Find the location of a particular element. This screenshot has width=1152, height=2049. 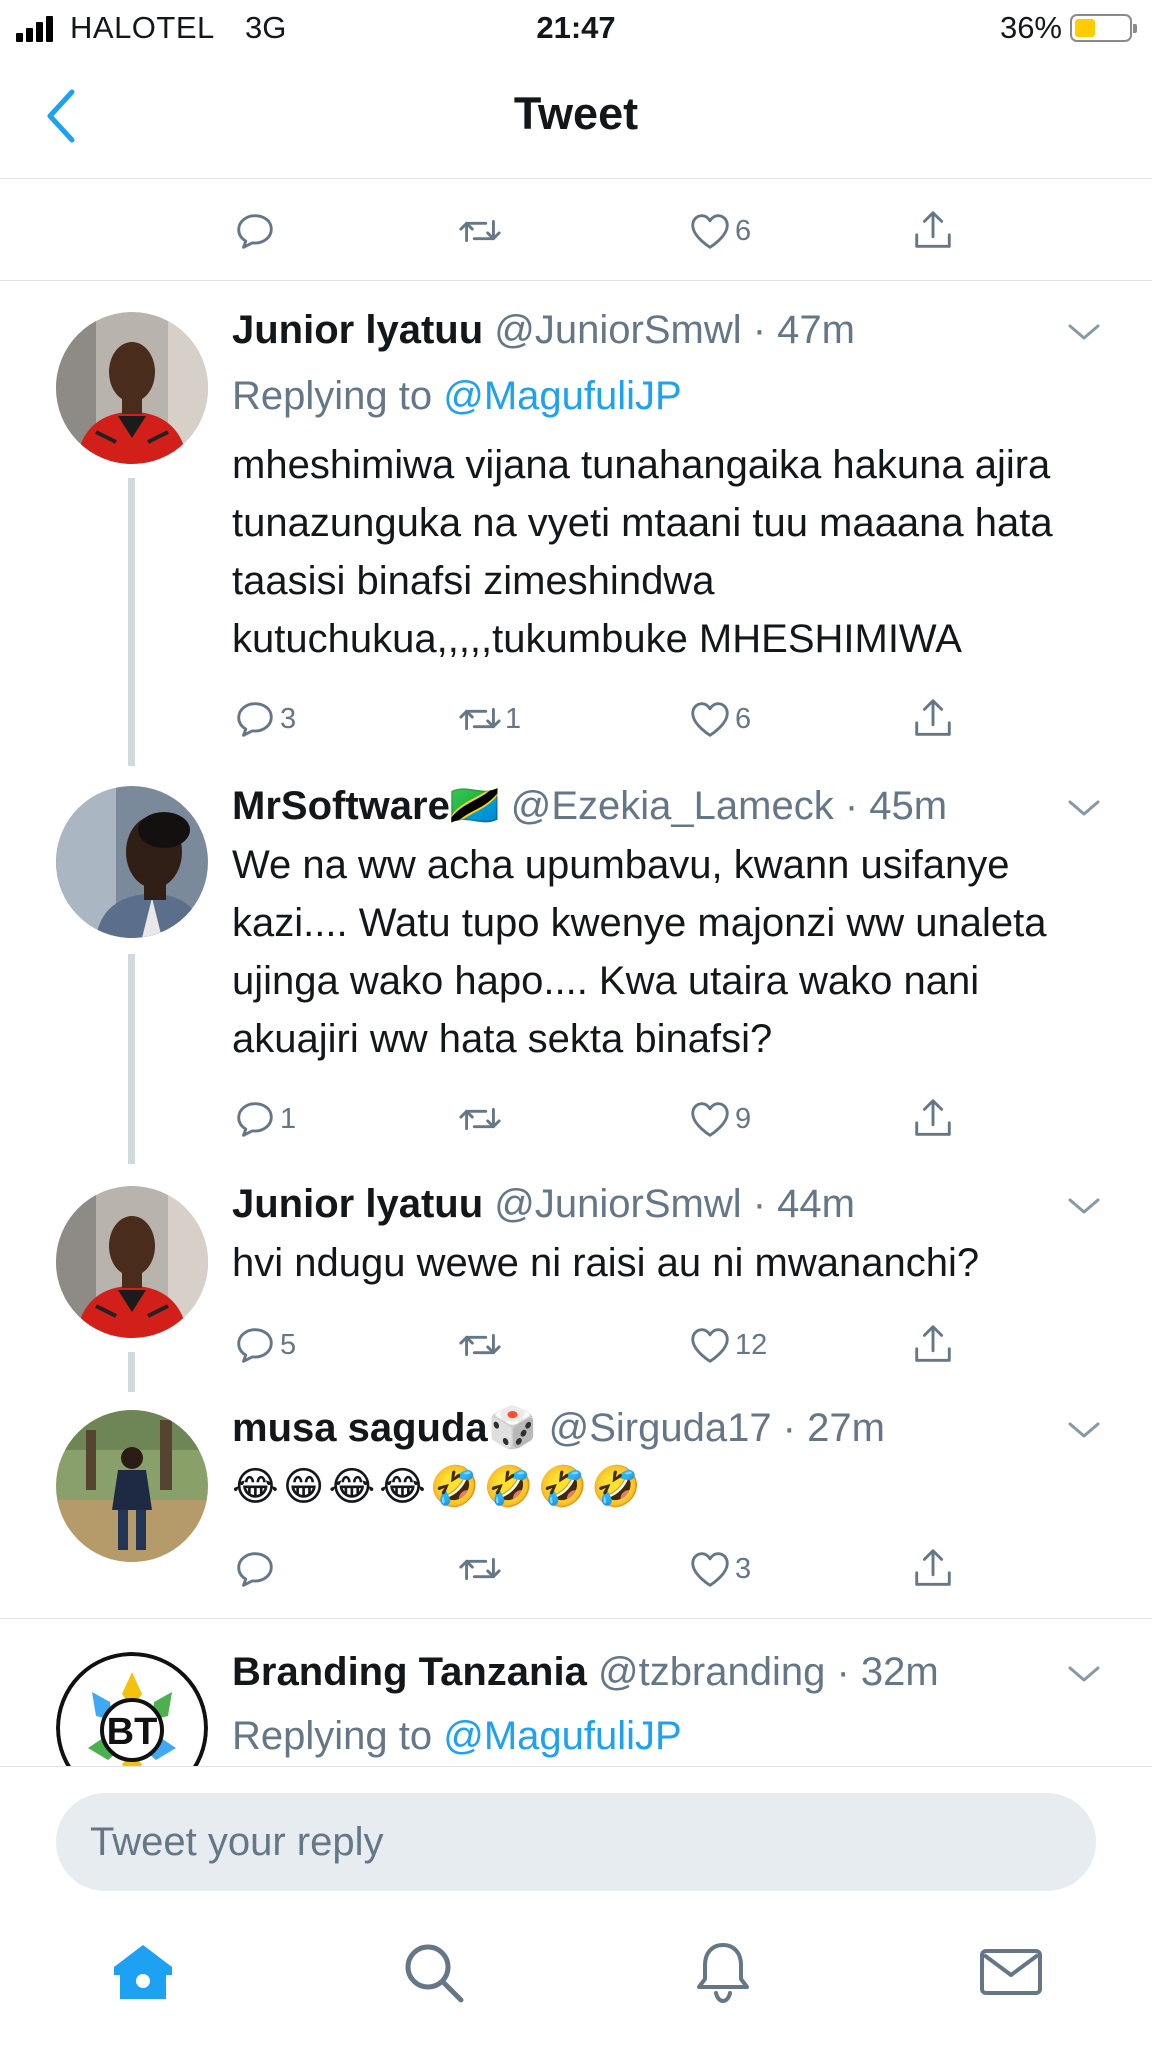

reply-button: 5 is located at coordinates (264, 1345).